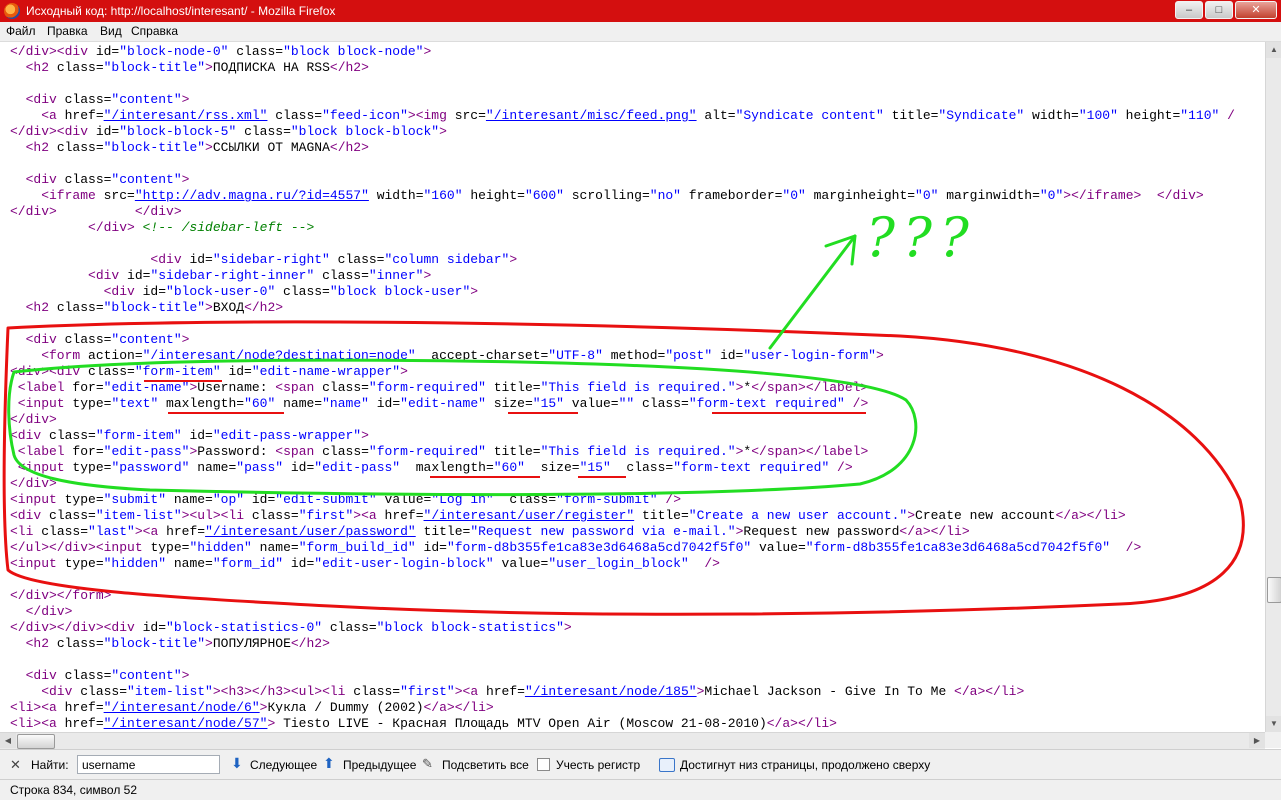 The image size is (1281, 800). I want to click on code-token: <span, so click(299, 387).